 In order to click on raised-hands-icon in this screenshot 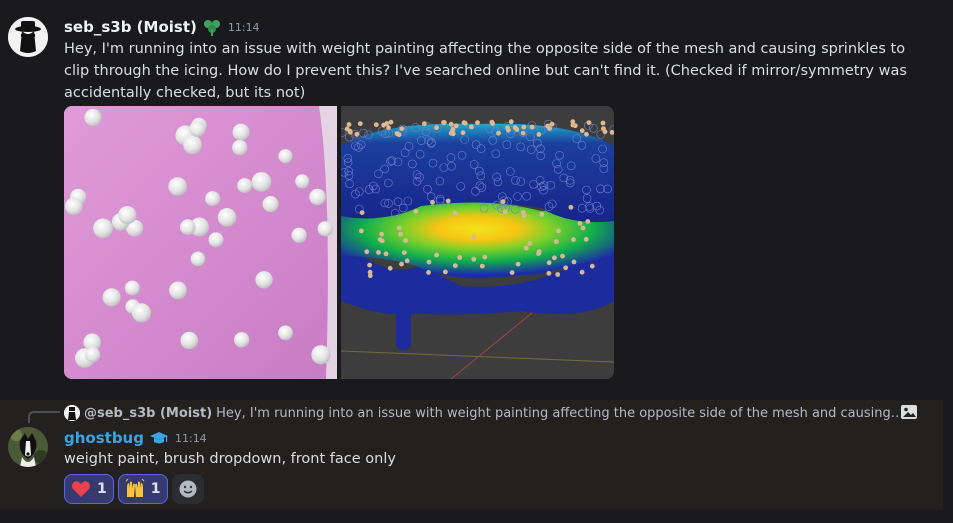, I will do `click(135, 488)`.